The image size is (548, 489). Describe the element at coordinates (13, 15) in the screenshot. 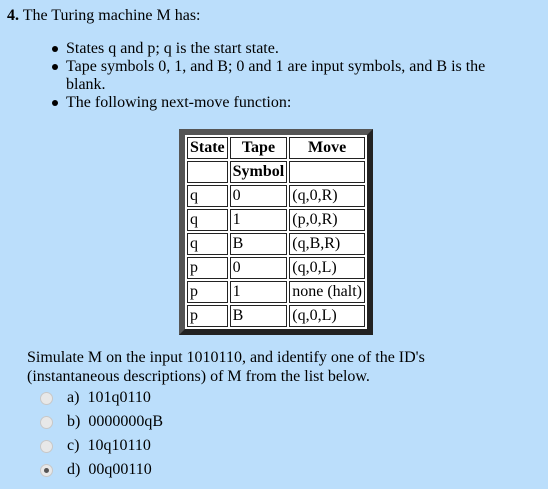

I see `question-number: 4.` at that location.